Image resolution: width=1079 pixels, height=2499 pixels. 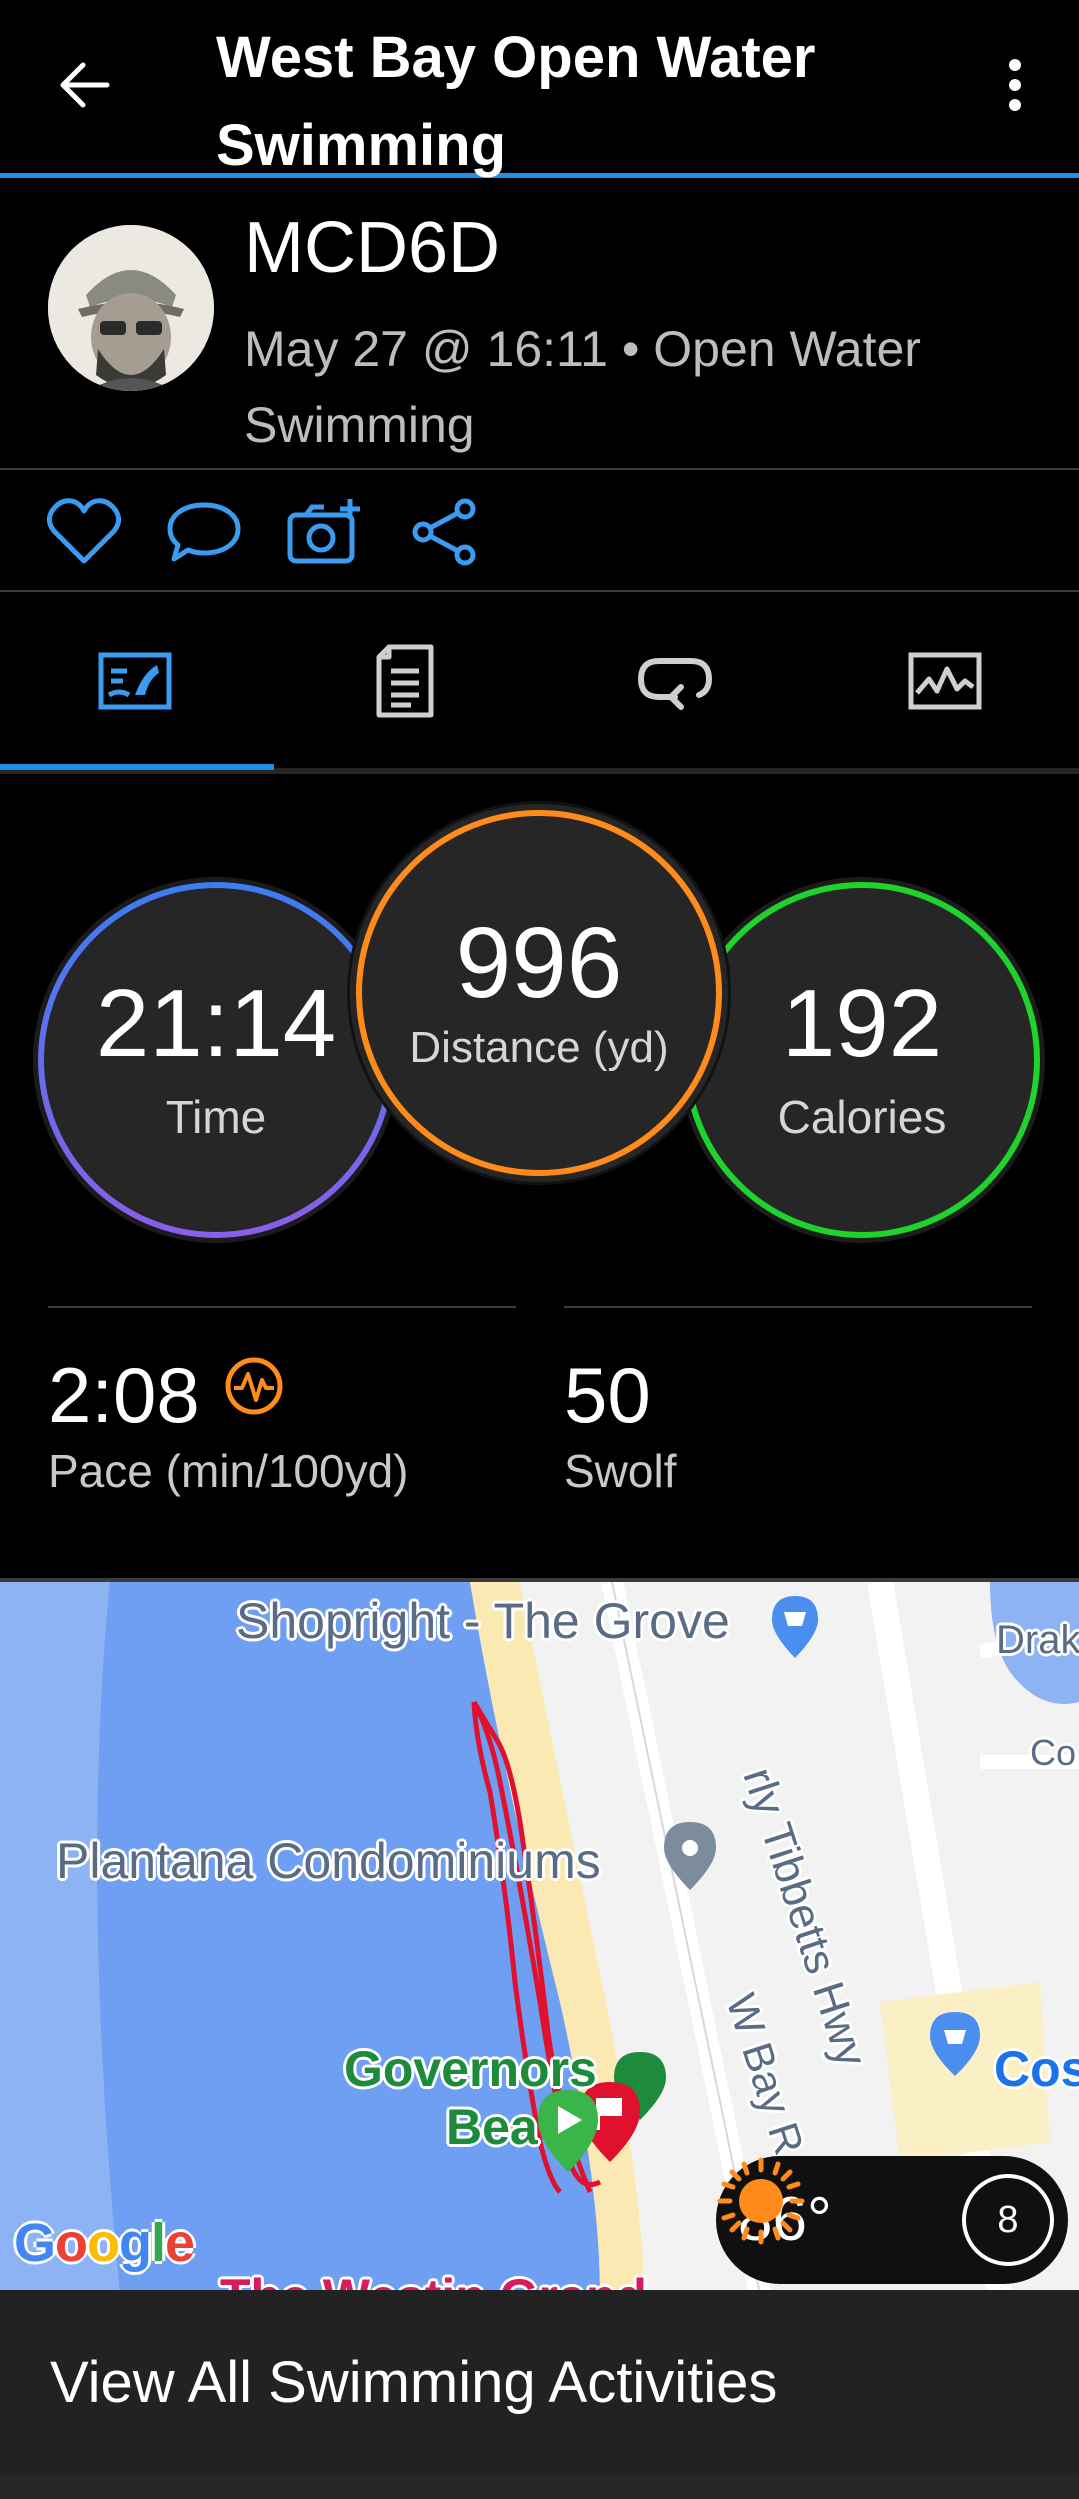 What do you see at coordinates (539, 2486) in the screenshot?
I see `bottom-strip` at bounding box center [539, 2486].